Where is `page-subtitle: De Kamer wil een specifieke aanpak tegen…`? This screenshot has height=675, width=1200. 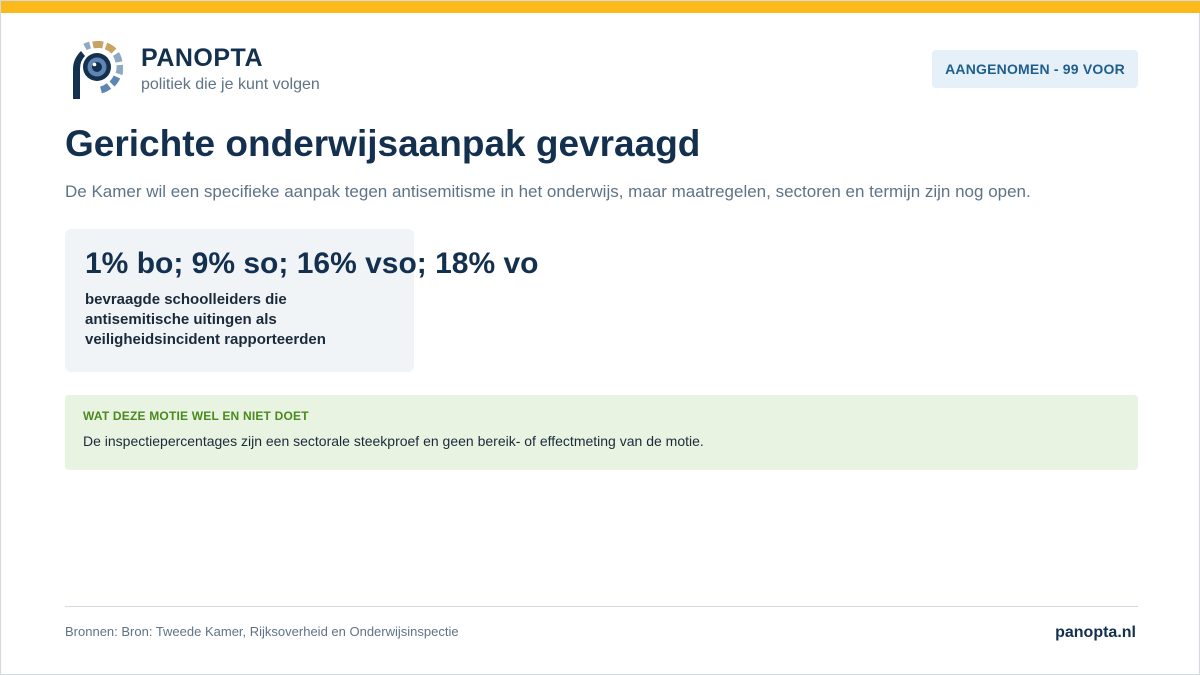
page-subtitle: De Kamer wil een specifieke aanpak tegen… is located at coordinates (548, 191).